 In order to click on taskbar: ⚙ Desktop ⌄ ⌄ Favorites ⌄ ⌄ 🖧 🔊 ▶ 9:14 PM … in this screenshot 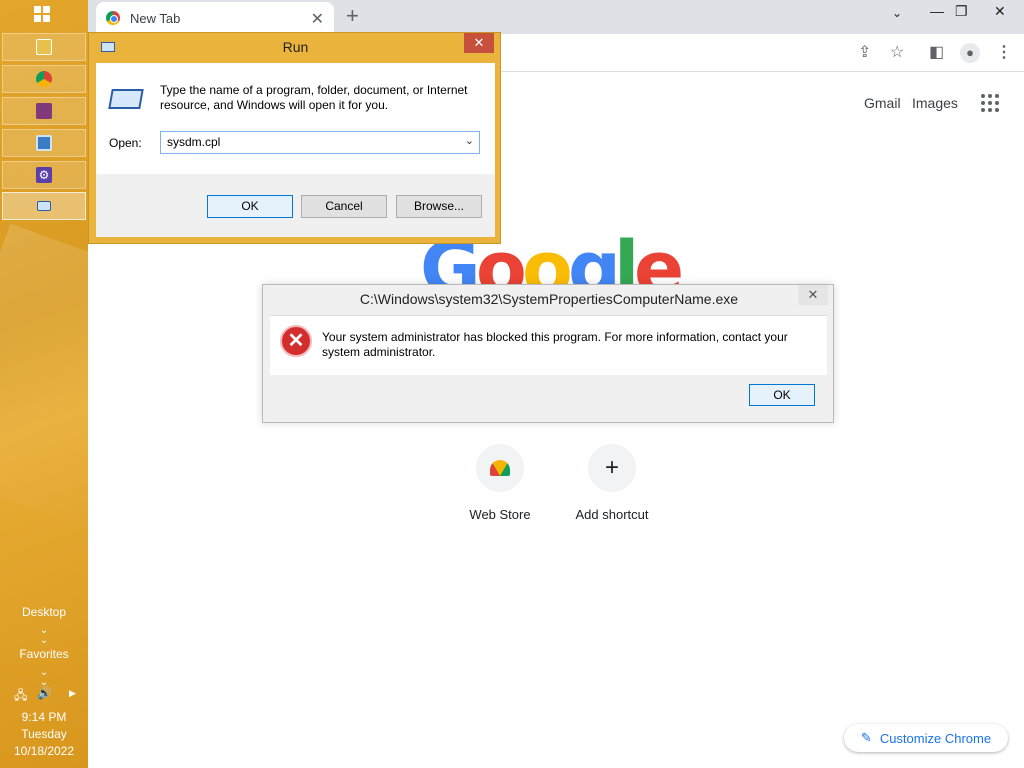, I will do `click(44, 384)`.